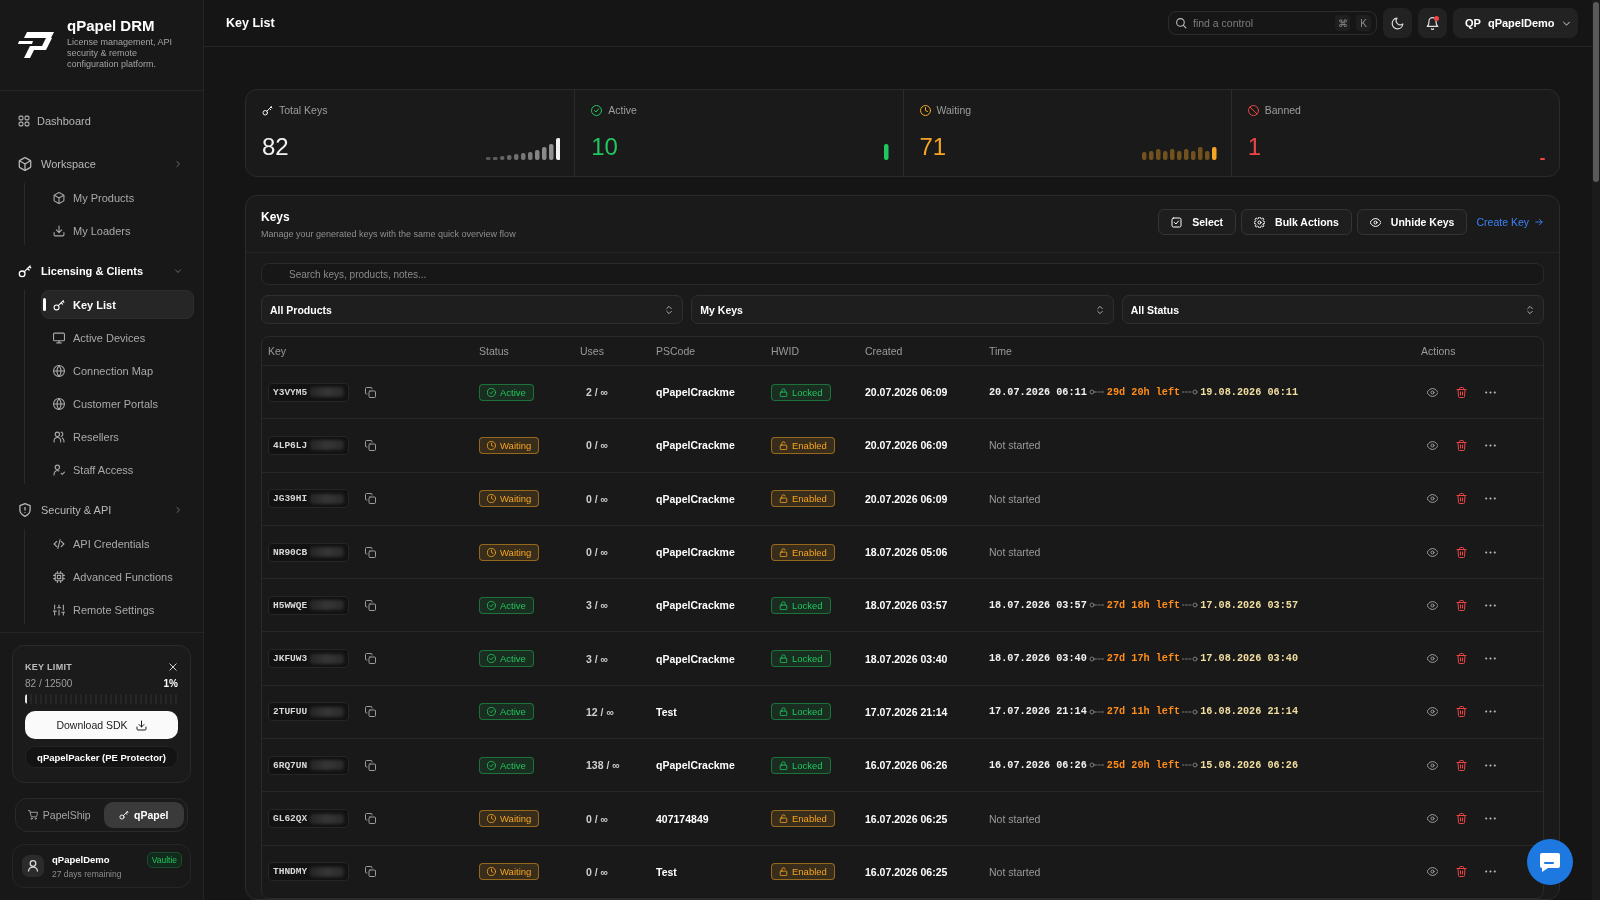 The height and width of the screenshot is (900, 1600). Describe the element at coordinates (906, 871) in the screenshot. I see `created-date: 16.07.2026 06:25` at that location.